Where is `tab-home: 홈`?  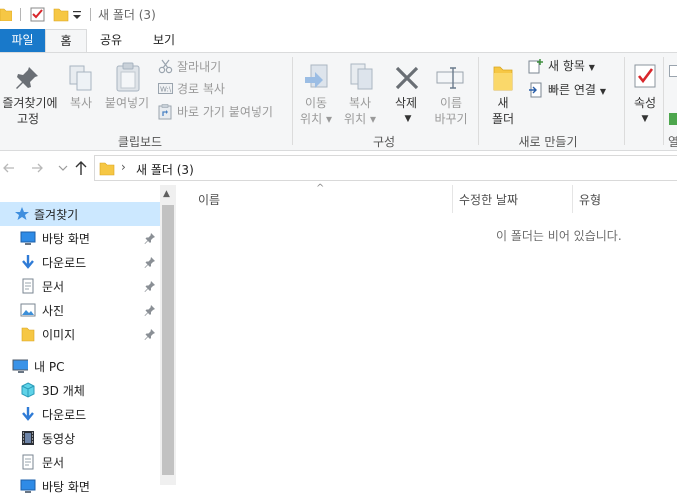 tab-home: 홈 is located at coordinates (66, 41).